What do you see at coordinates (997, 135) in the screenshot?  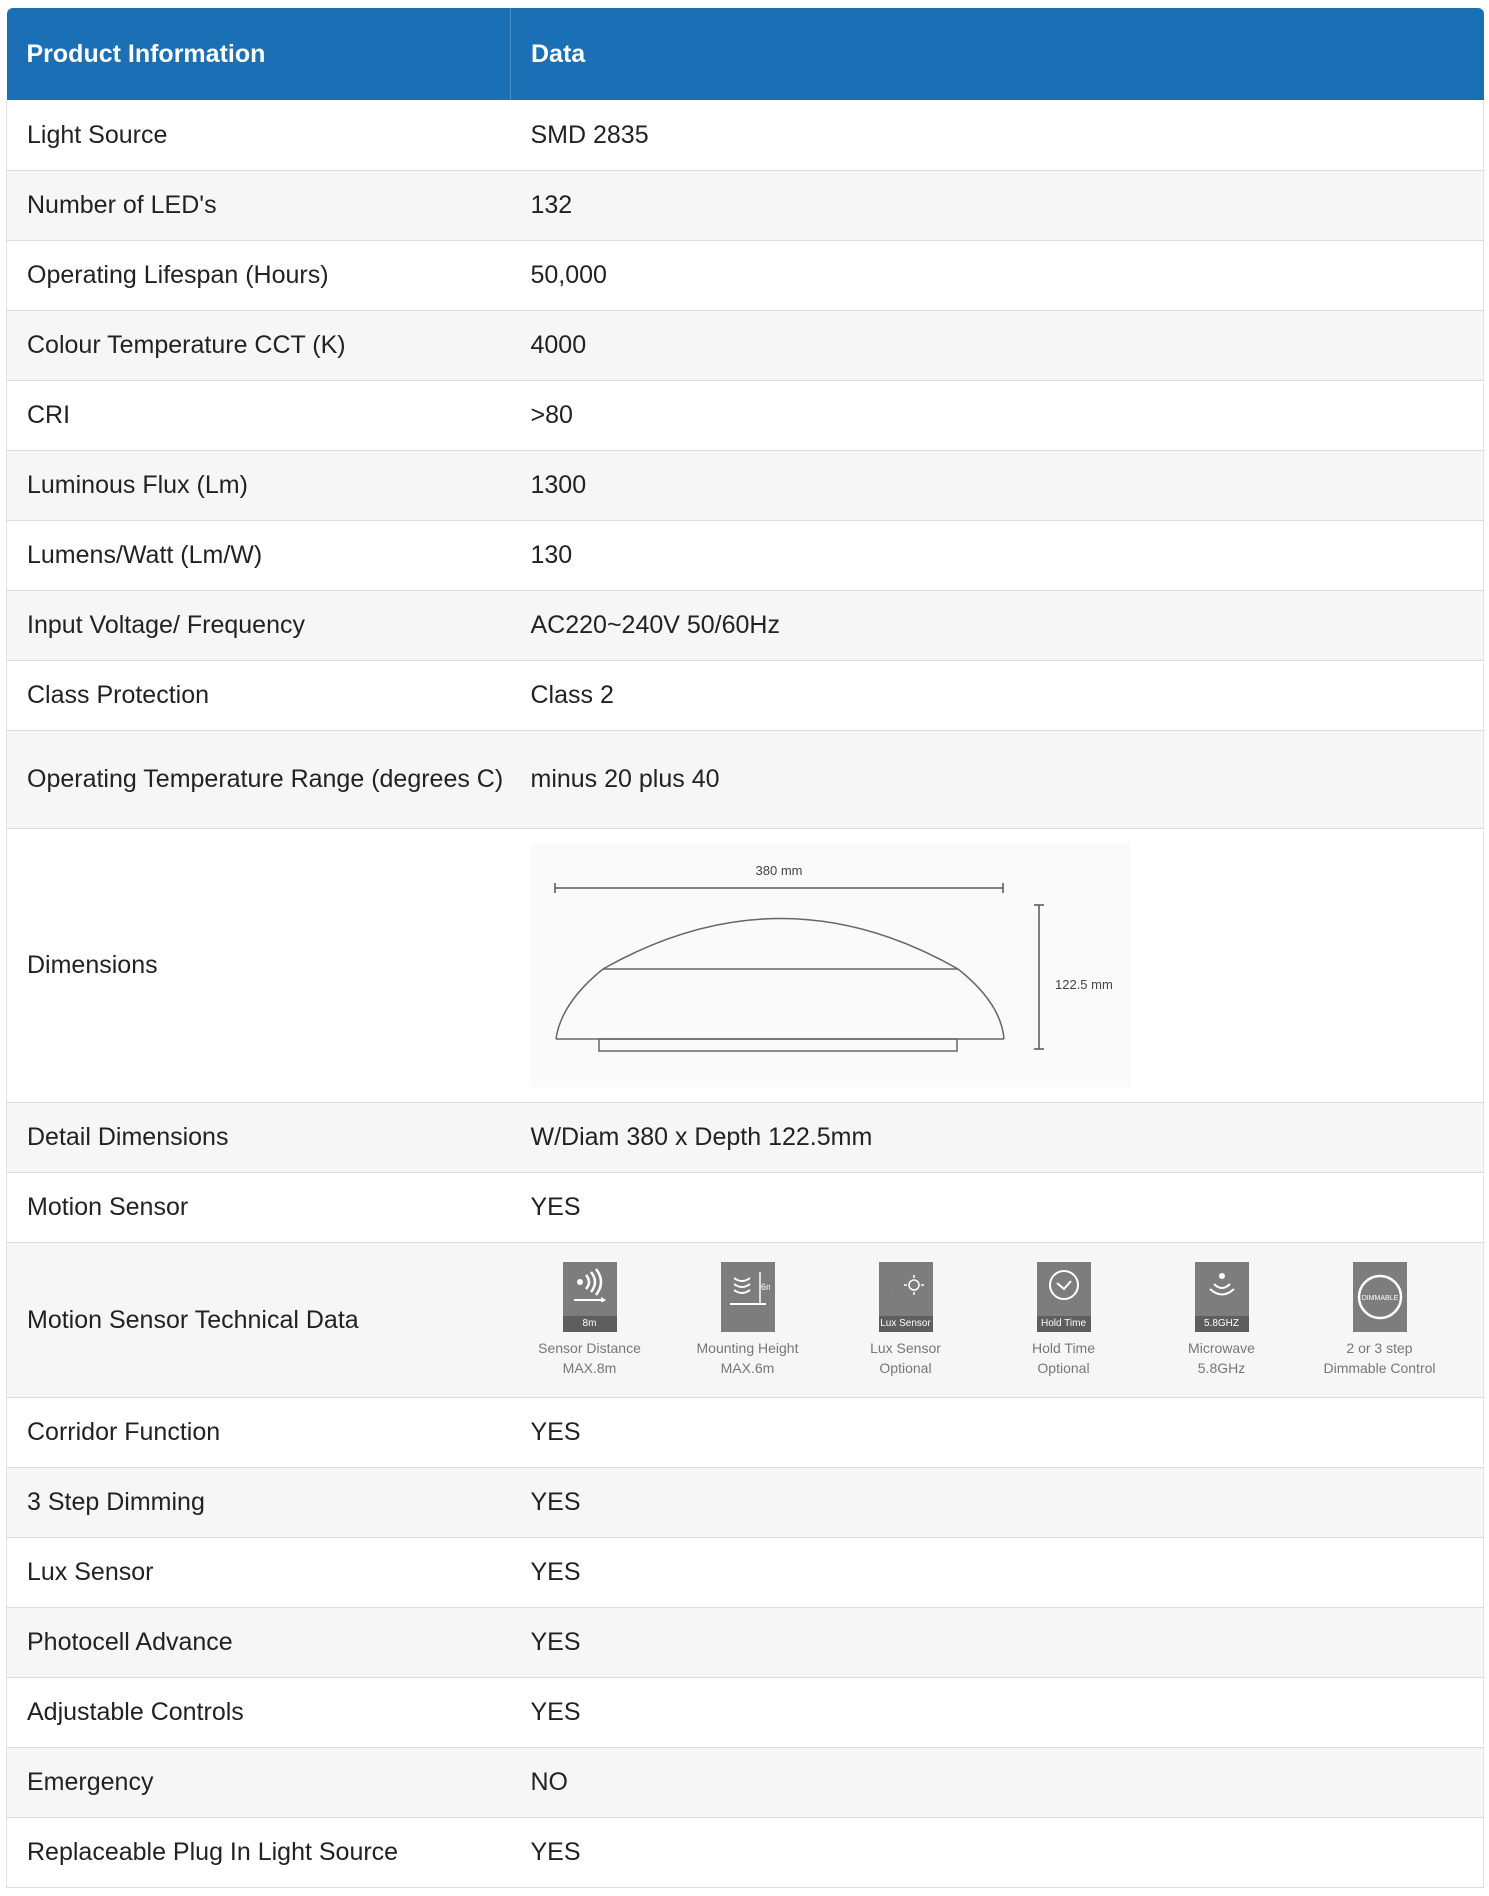 I see `row-value: SMD 2835` at bounding box center [997, 135].